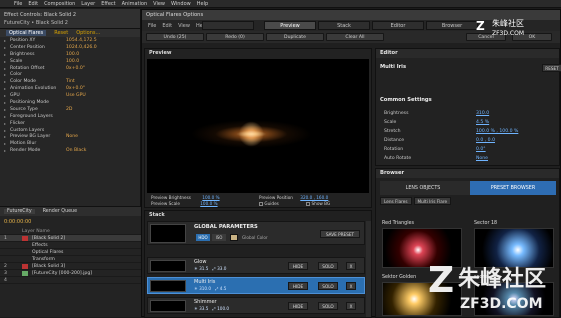 The height and width of the screenshot is (318, 561). I want to click on effect-name: Optical Flares, so click(26, 33).